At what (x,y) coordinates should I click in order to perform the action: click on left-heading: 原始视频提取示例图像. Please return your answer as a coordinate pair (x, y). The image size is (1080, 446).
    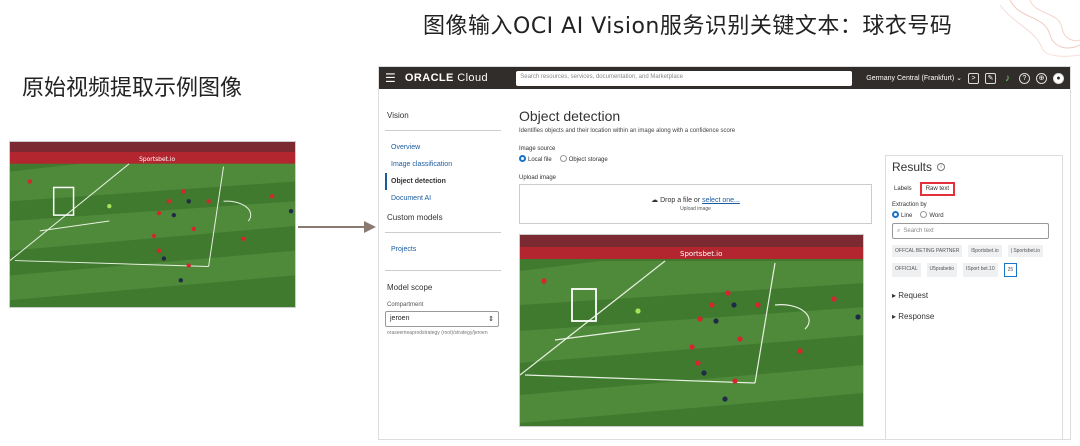
    Looking at the image, I should click on (132, 88).